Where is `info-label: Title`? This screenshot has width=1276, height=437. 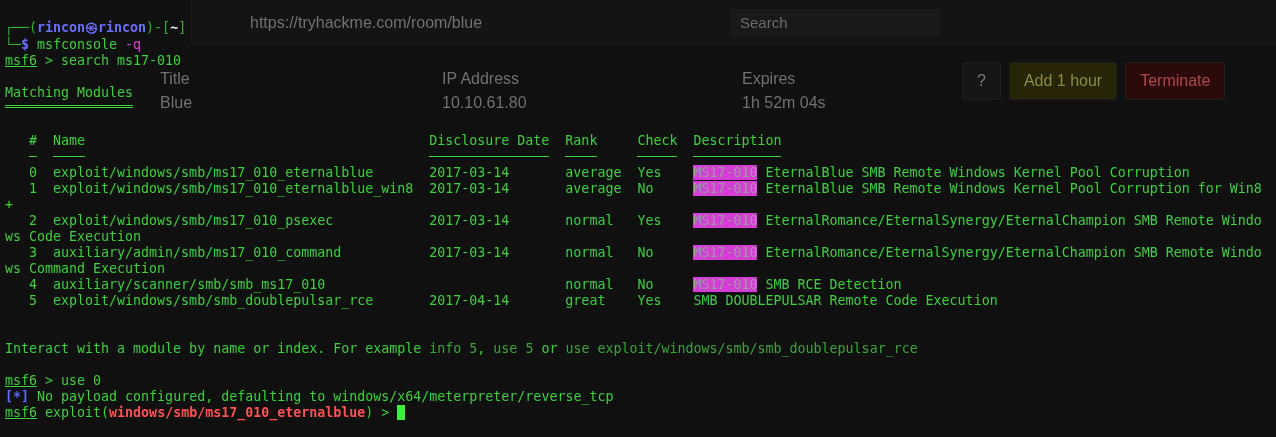
info-label: Title is located at coordinates (175, 79).